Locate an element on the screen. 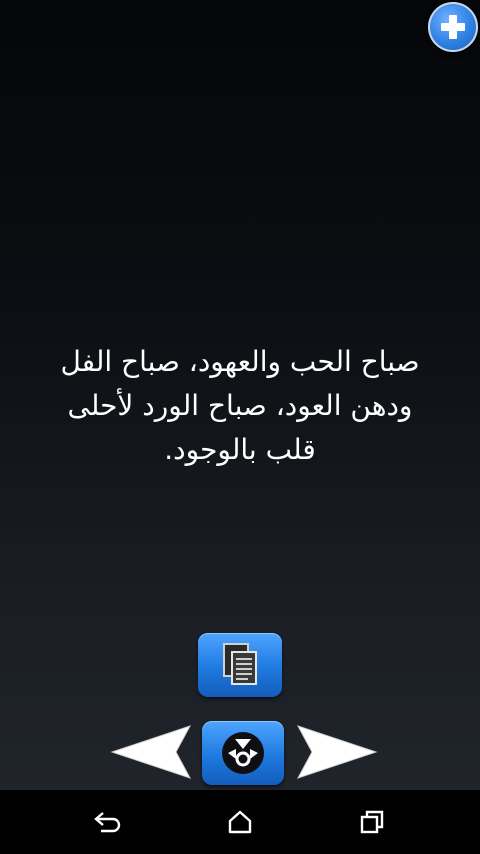  next-button is located at coordinates (336, 752).